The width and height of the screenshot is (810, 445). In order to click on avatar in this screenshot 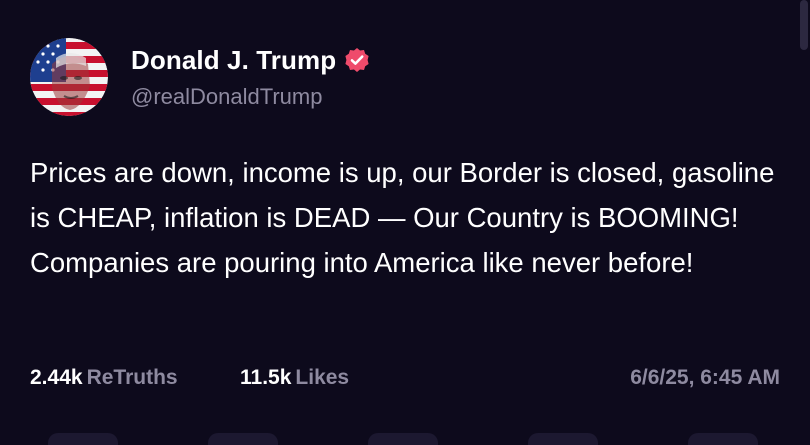, I will do `click(69, 77)`.